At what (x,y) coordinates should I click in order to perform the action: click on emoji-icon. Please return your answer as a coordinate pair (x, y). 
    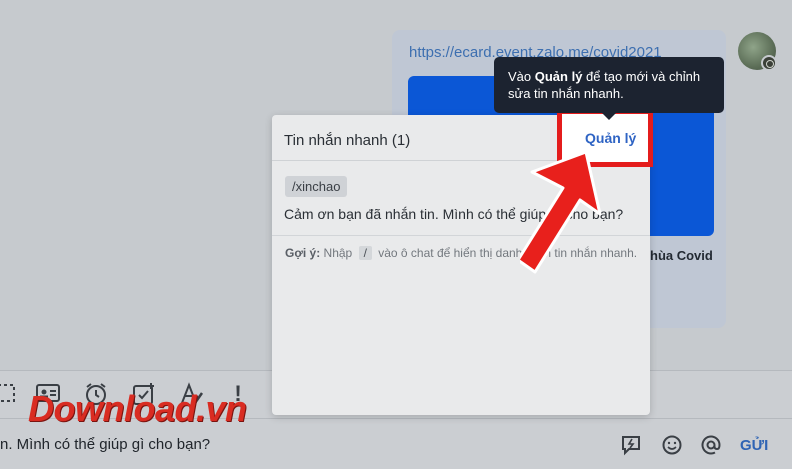
    Looking at the image, I should click on (672, 446).